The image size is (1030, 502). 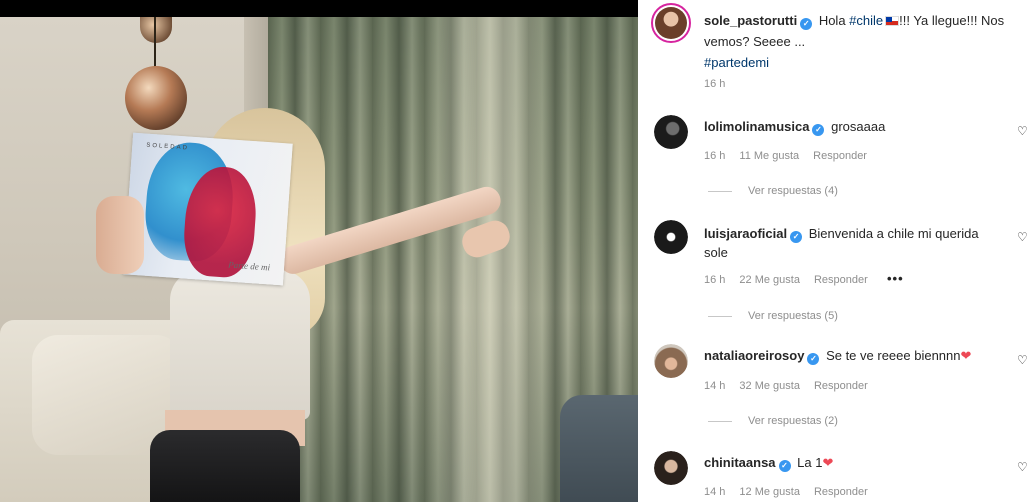 What do you see at coordinates (756, 126) in the screenshot?
I see `comment-username: lolimolinamusica` at bounding box center [756, 126].